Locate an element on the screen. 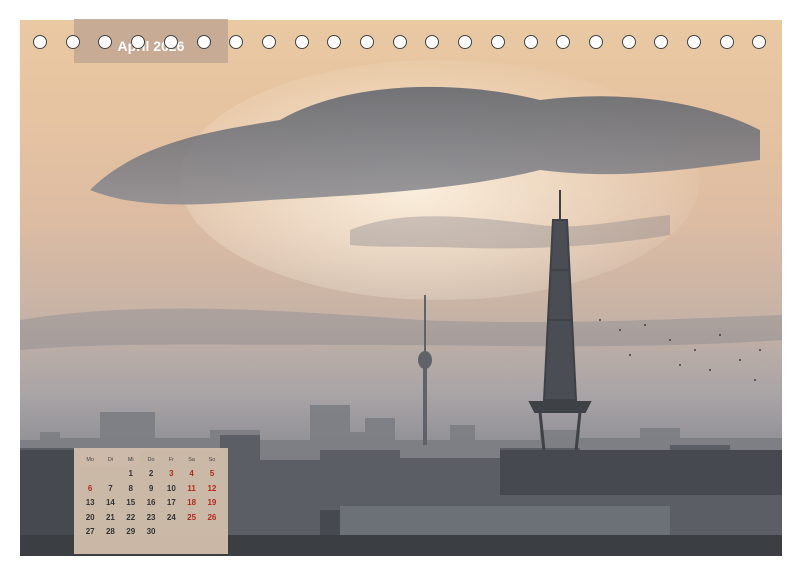  calendar-day: 27 is located at coordinates (90, 531).